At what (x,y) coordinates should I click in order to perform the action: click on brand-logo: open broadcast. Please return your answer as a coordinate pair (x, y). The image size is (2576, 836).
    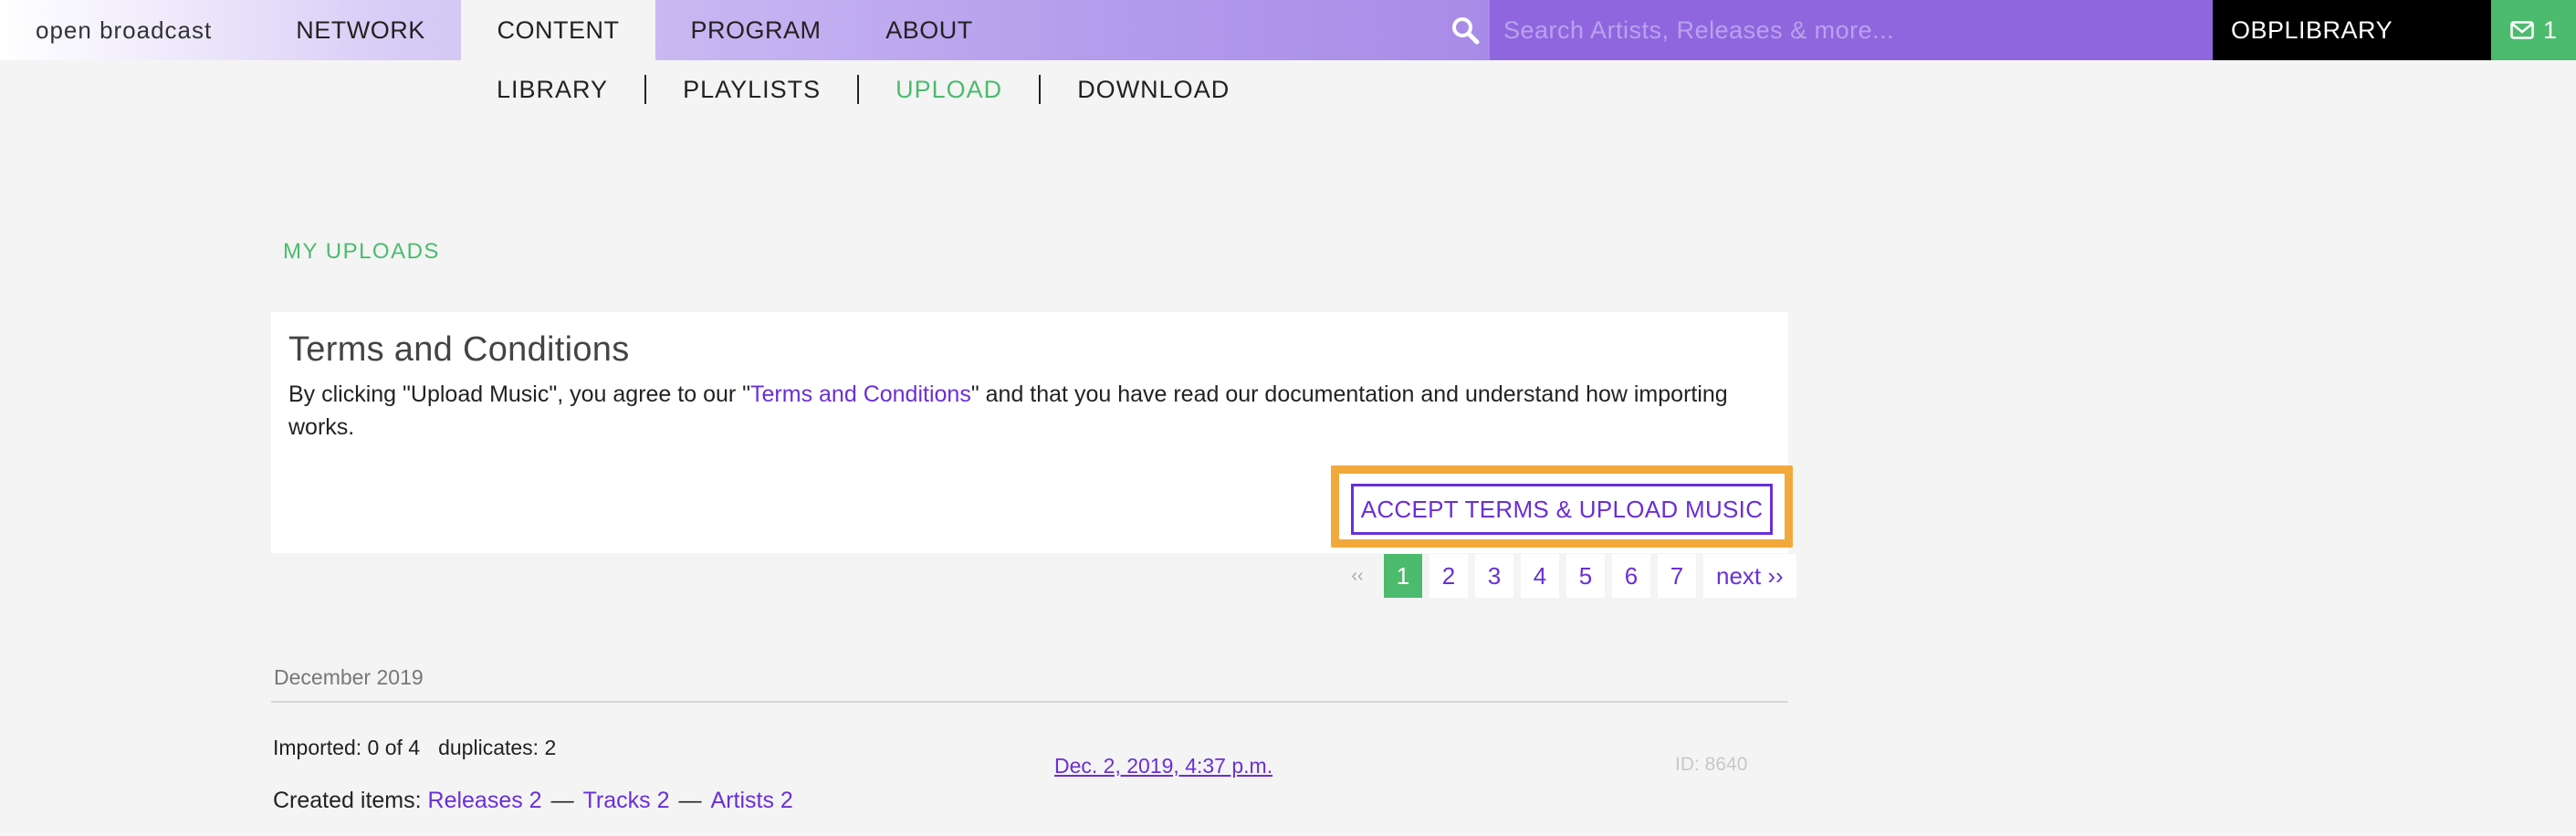
    Looking at the image, I should click on (130, 30).